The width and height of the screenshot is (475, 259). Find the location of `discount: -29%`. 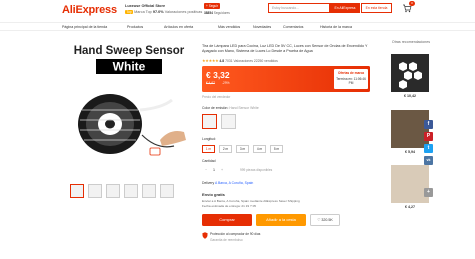

discount: -29% is located at coordinates (226, 83).